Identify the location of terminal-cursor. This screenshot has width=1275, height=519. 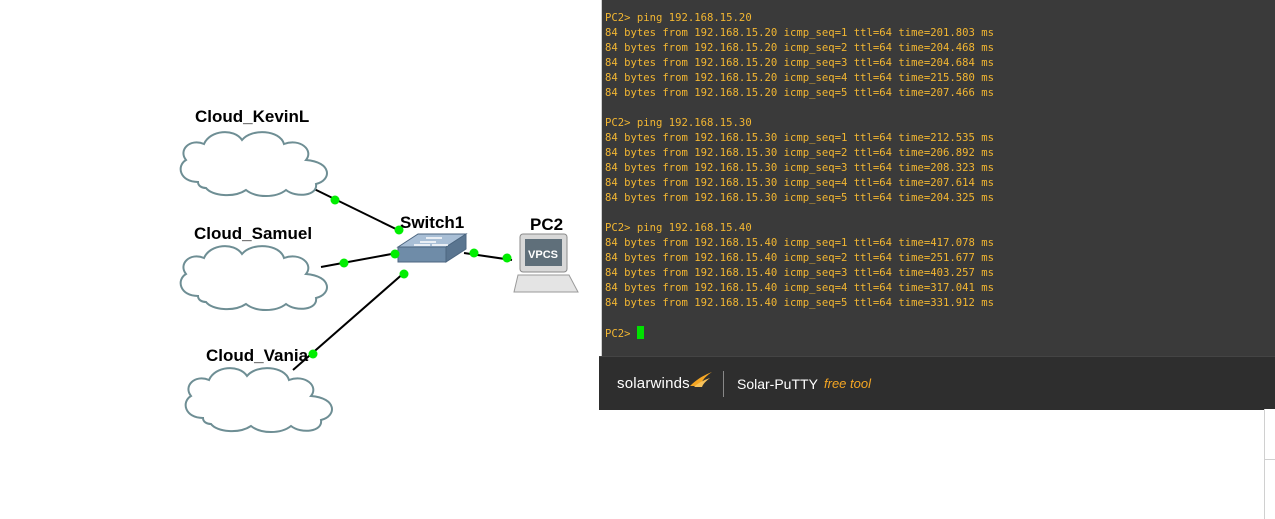
(640, 332).